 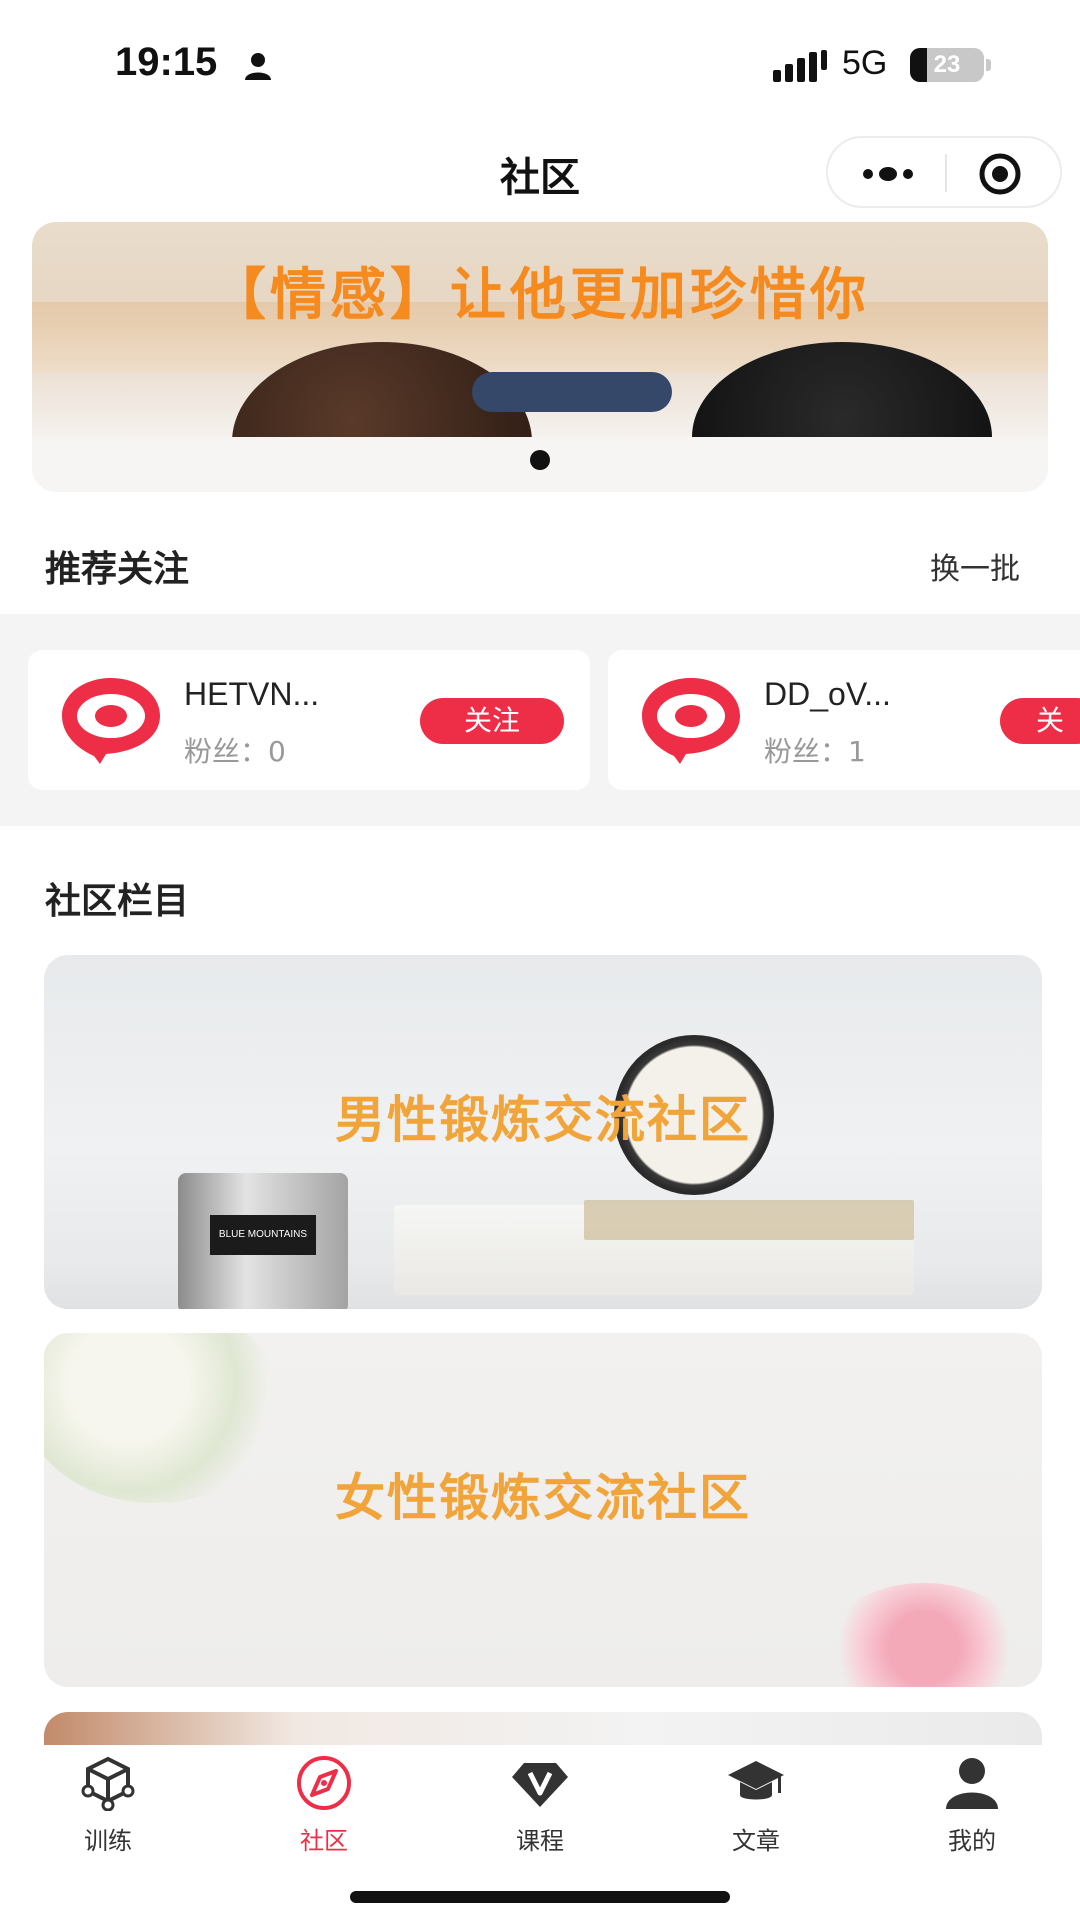 I want to click on can-label: BLUE MOUNTAINS, so click(x=263, y=1235).